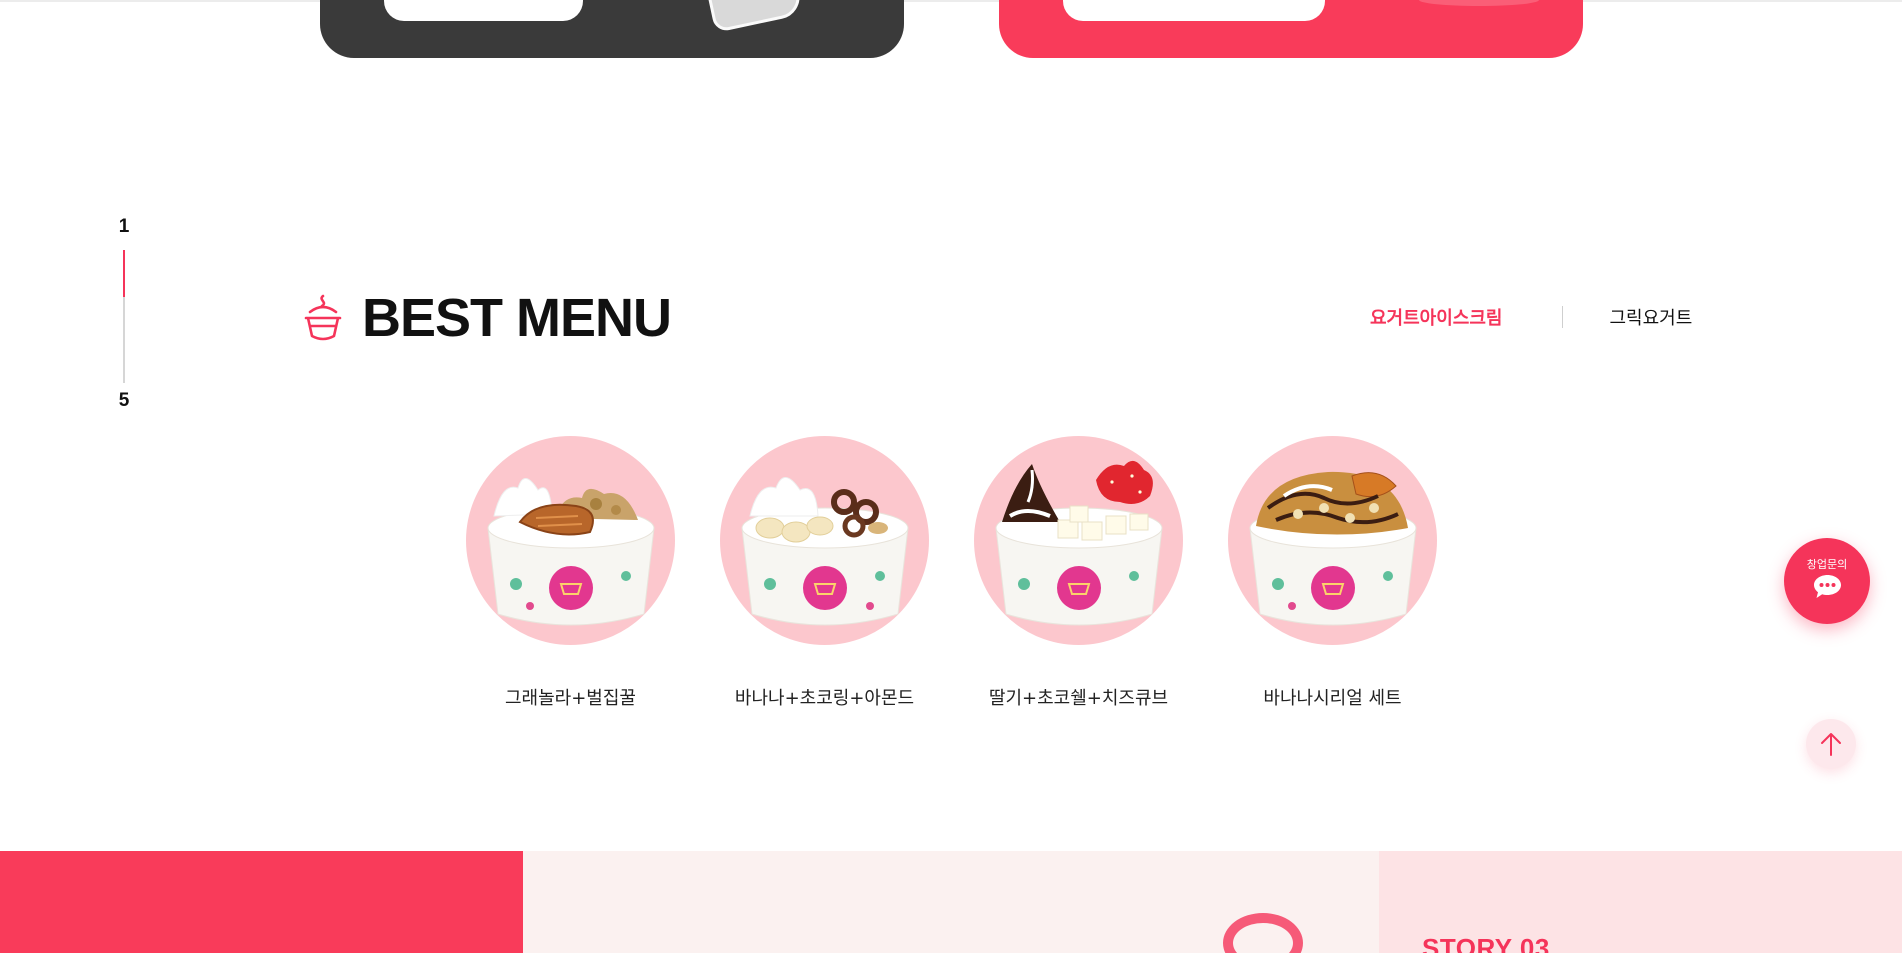 The image size is (1902, 953). Describe the element at coordinates (124, 400) in the screenshot. I see `pager-total: 5` at that location.